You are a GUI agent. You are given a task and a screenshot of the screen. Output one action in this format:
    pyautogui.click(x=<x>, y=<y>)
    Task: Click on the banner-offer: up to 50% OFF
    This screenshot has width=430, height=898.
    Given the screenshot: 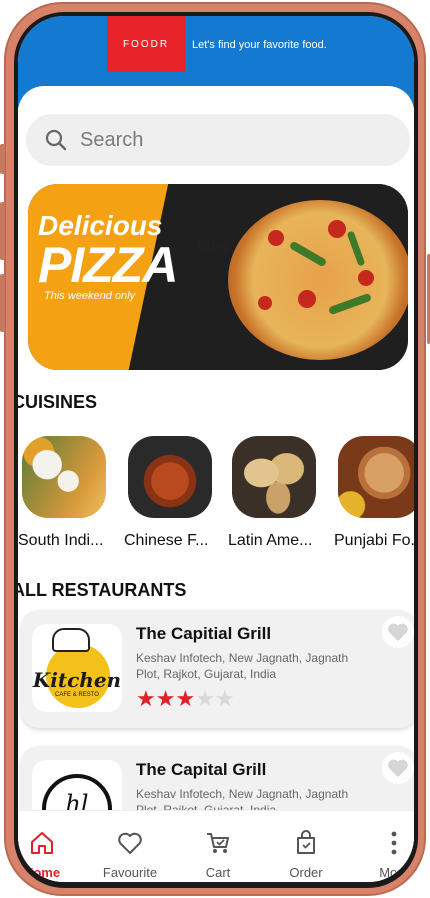 What is the action you would take?
    pyautogui.click(x=213, y=248)
    